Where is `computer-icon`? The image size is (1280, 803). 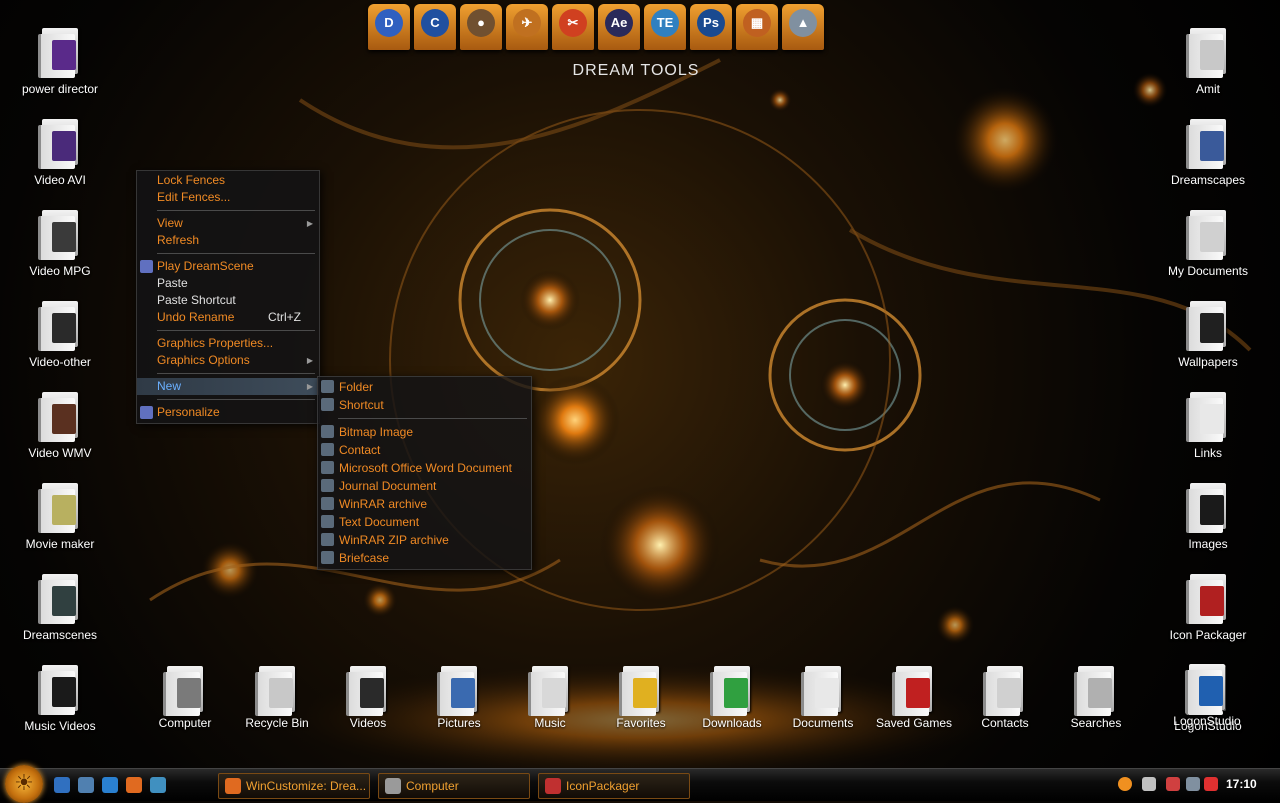 computer-icon is located at coordinates (185, 690).